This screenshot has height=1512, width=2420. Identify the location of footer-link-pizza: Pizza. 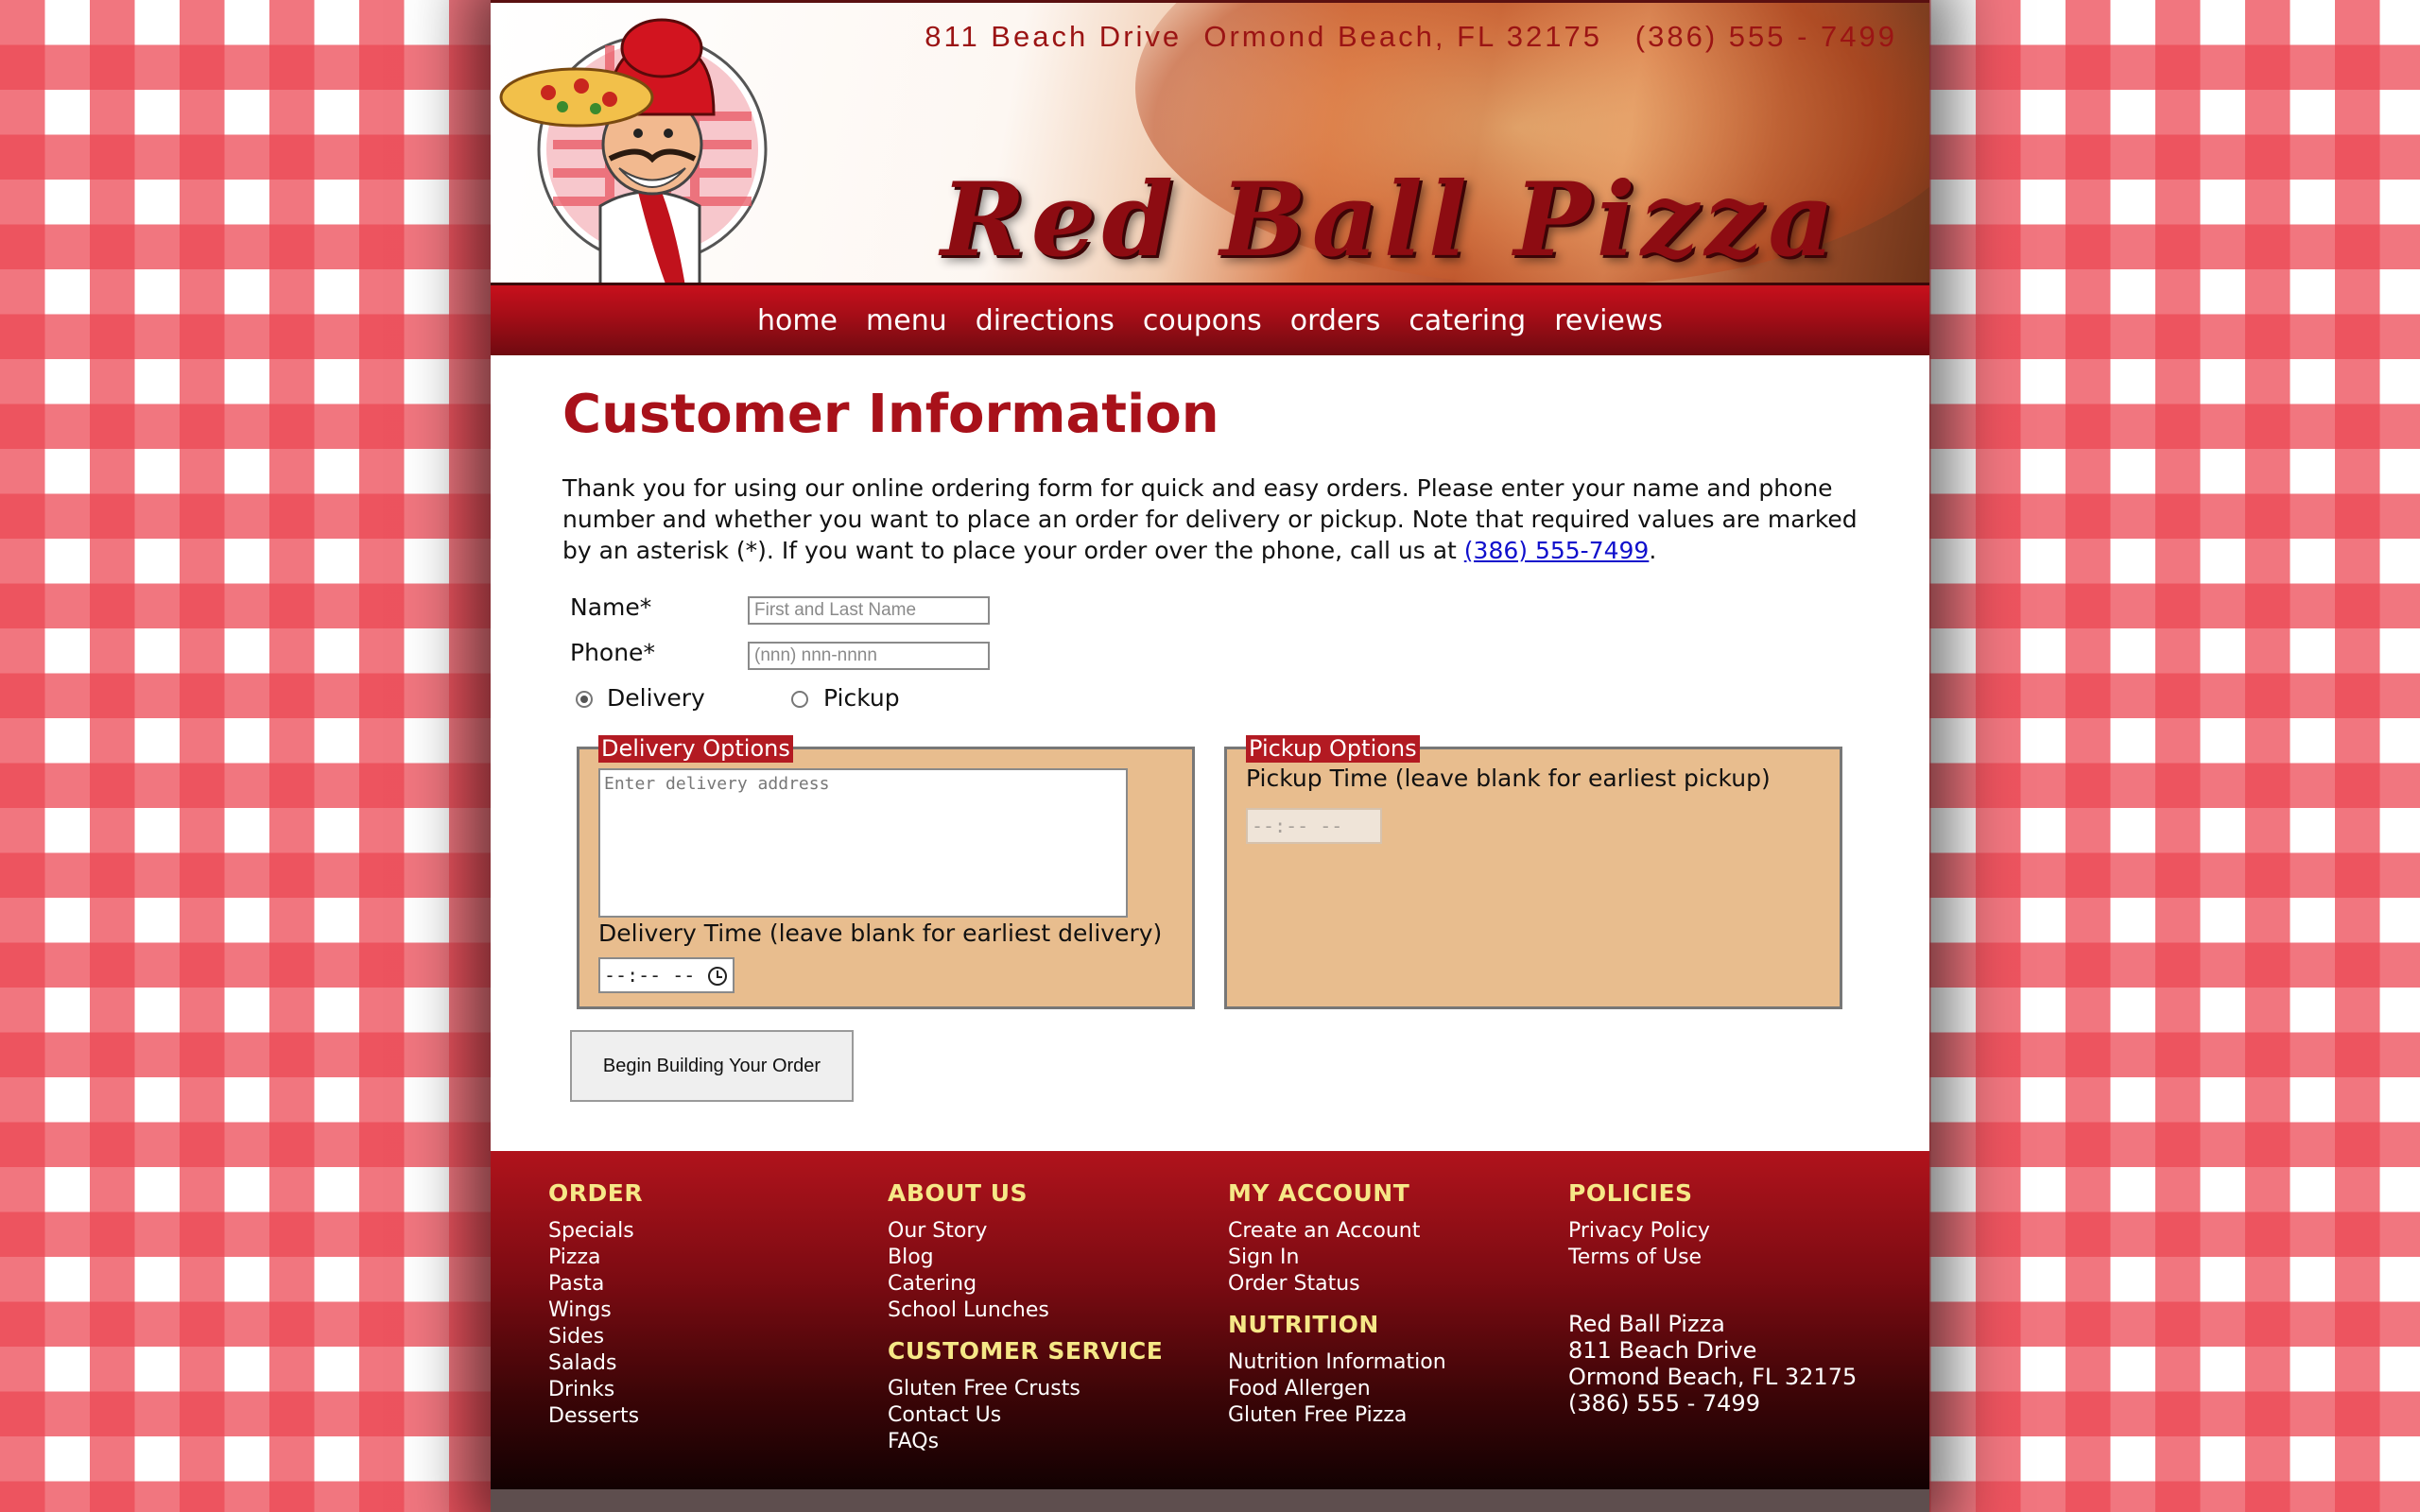
(595, 1258).